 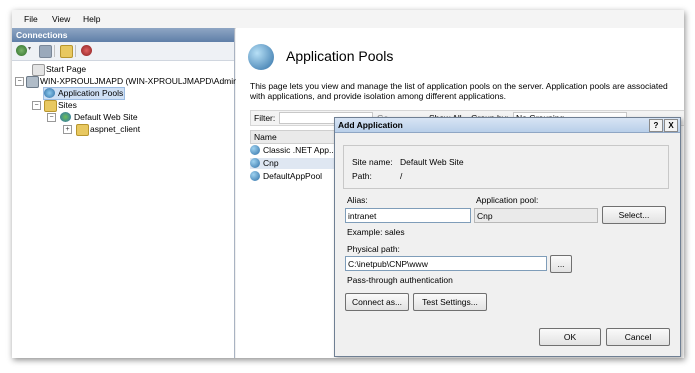 What do you see at coordinates (357, 200) in the screenshot?
I see `alias-label: Alias:` at bounding box center [357, 200].